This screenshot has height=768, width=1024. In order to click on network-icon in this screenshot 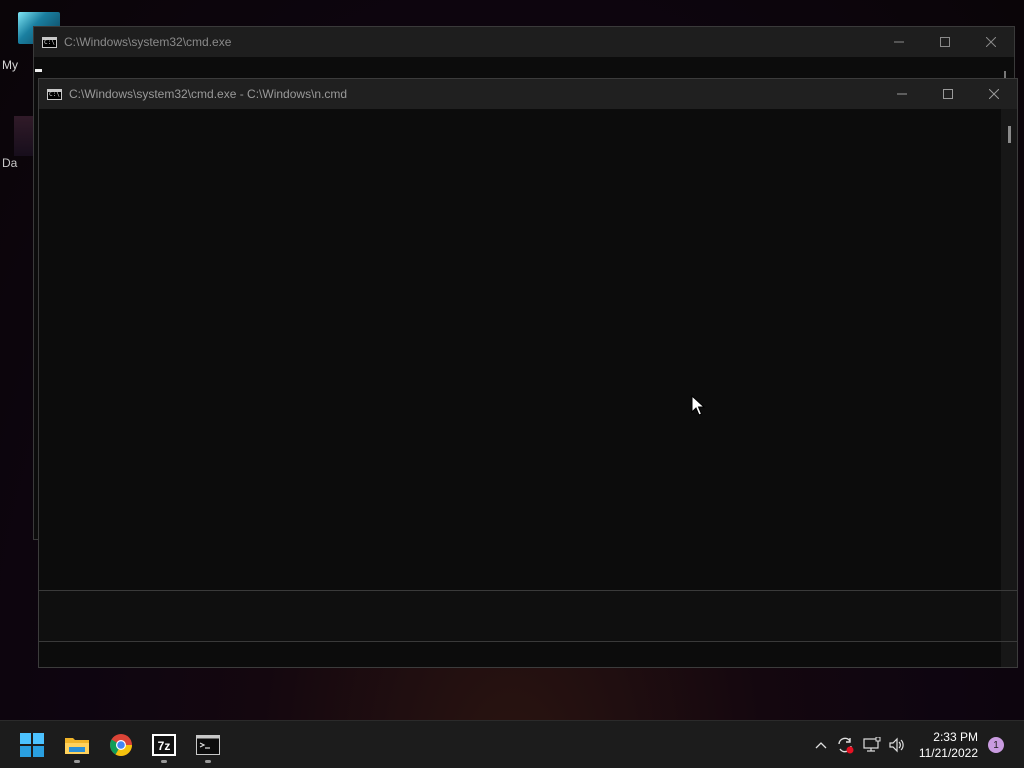, I will do `click(872, 744)`.